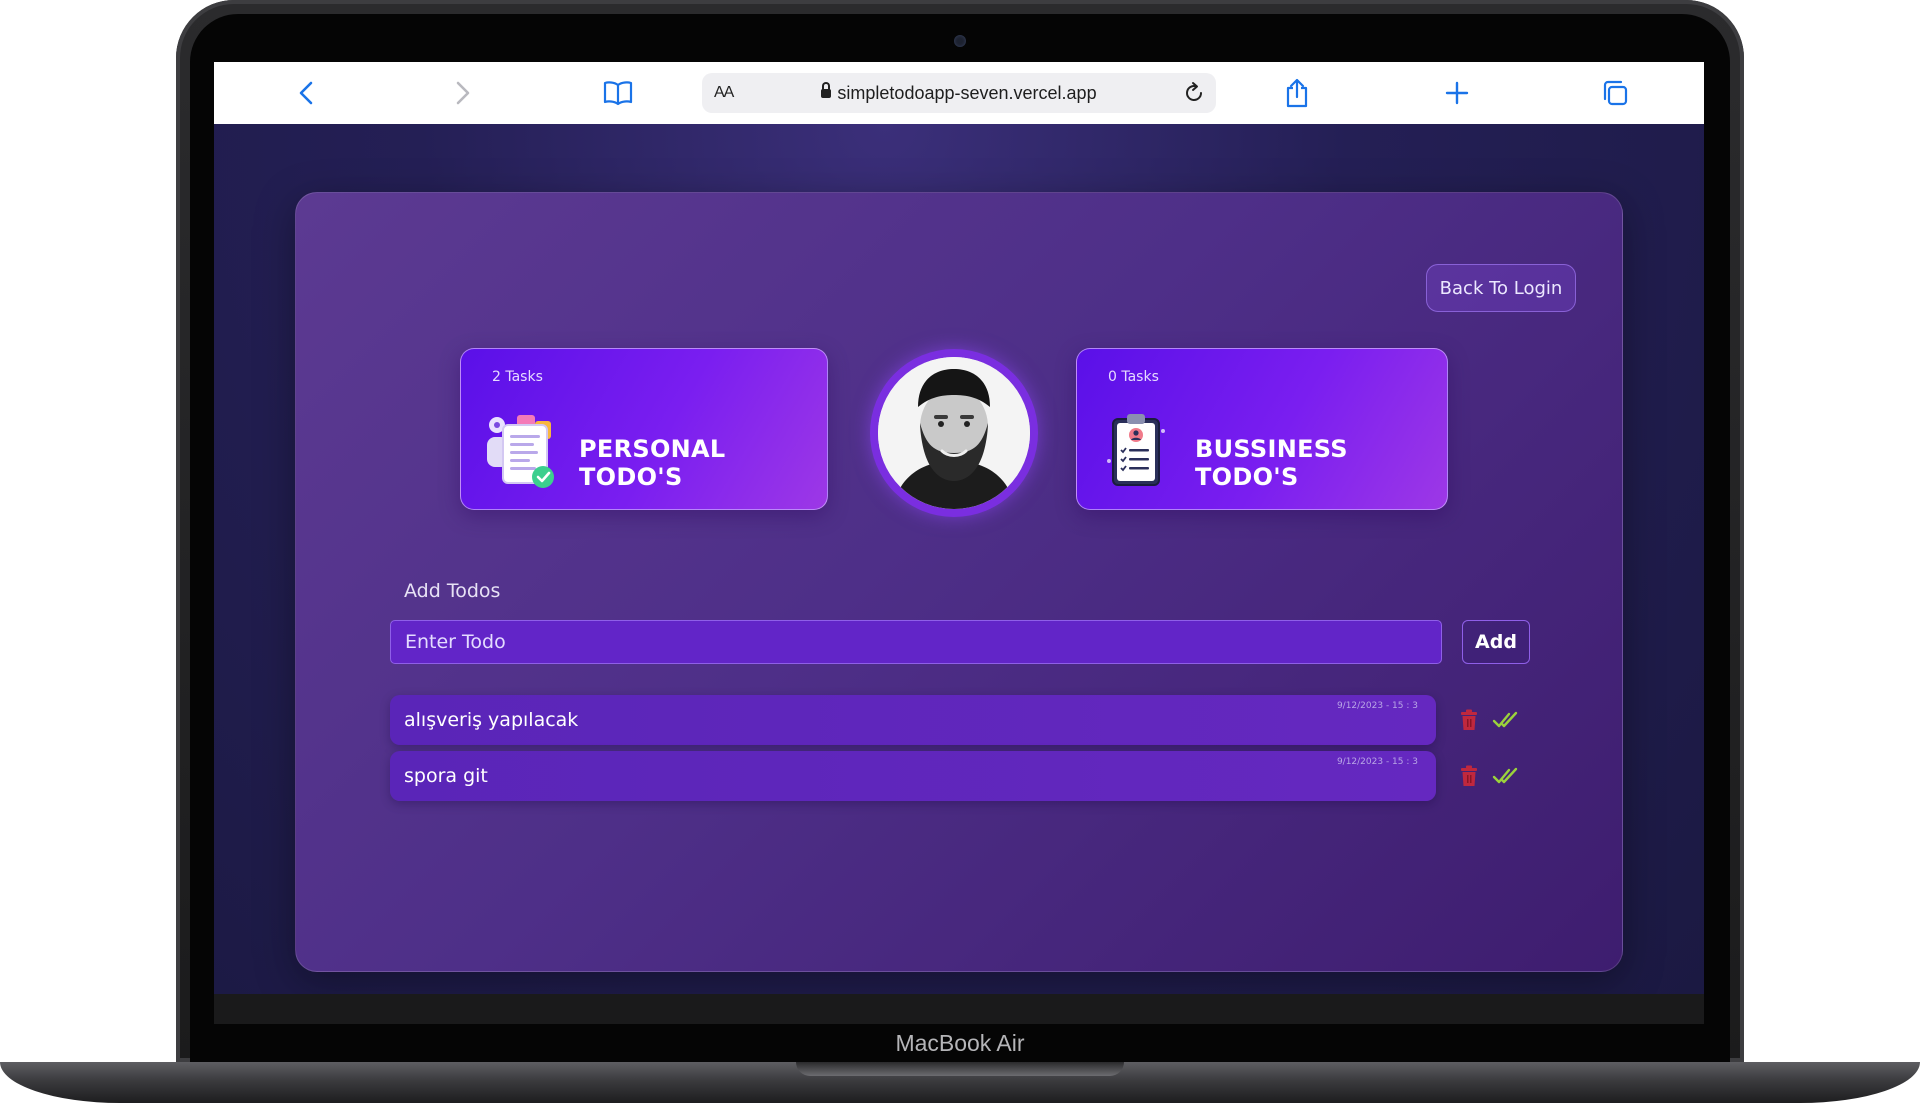 This screenshot has height=1103, width=1920. What do you see at coordinates (826, 90) in the screenshot?
I see `lock-icon` at bounding box center [826, 90].